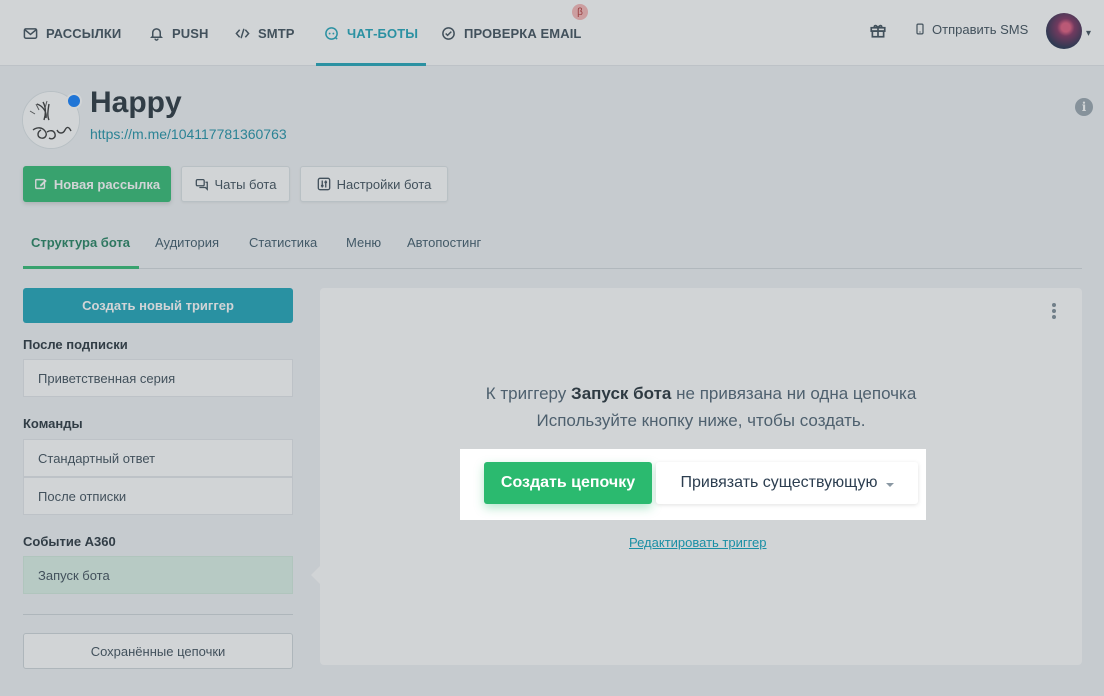 This screenshot has width=1104, height=696. I want to click on nav-email-check-label: ПРОВЕРКА EMAIL, so click(523, 33).